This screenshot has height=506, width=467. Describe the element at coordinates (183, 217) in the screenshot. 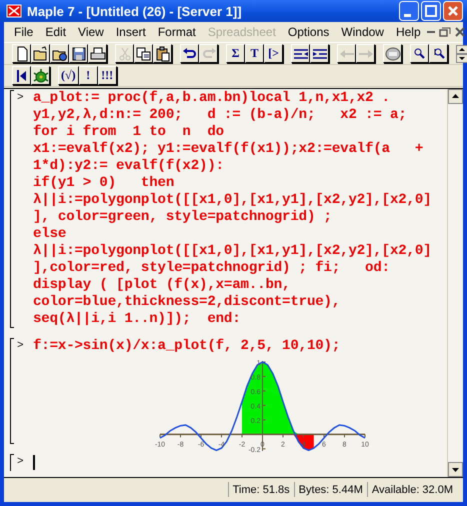

I see `code-line: ], color=green, style=patchnogrid) ;` at that location.